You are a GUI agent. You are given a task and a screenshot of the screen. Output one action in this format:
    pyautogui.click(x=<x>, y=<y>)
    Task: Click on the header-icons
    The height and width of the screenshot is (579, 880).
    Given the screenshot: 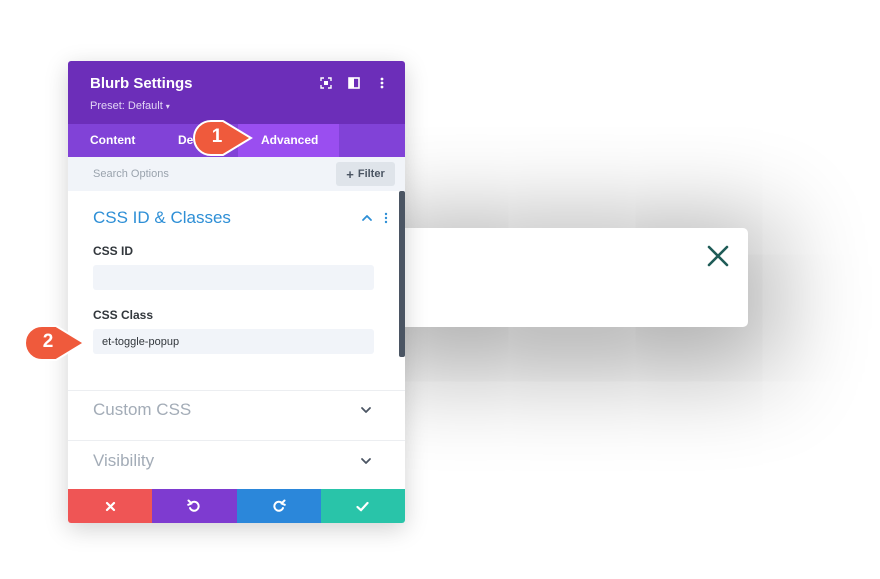 What is the action you would take?
    pyautogui.click(x=354, y=83)
    